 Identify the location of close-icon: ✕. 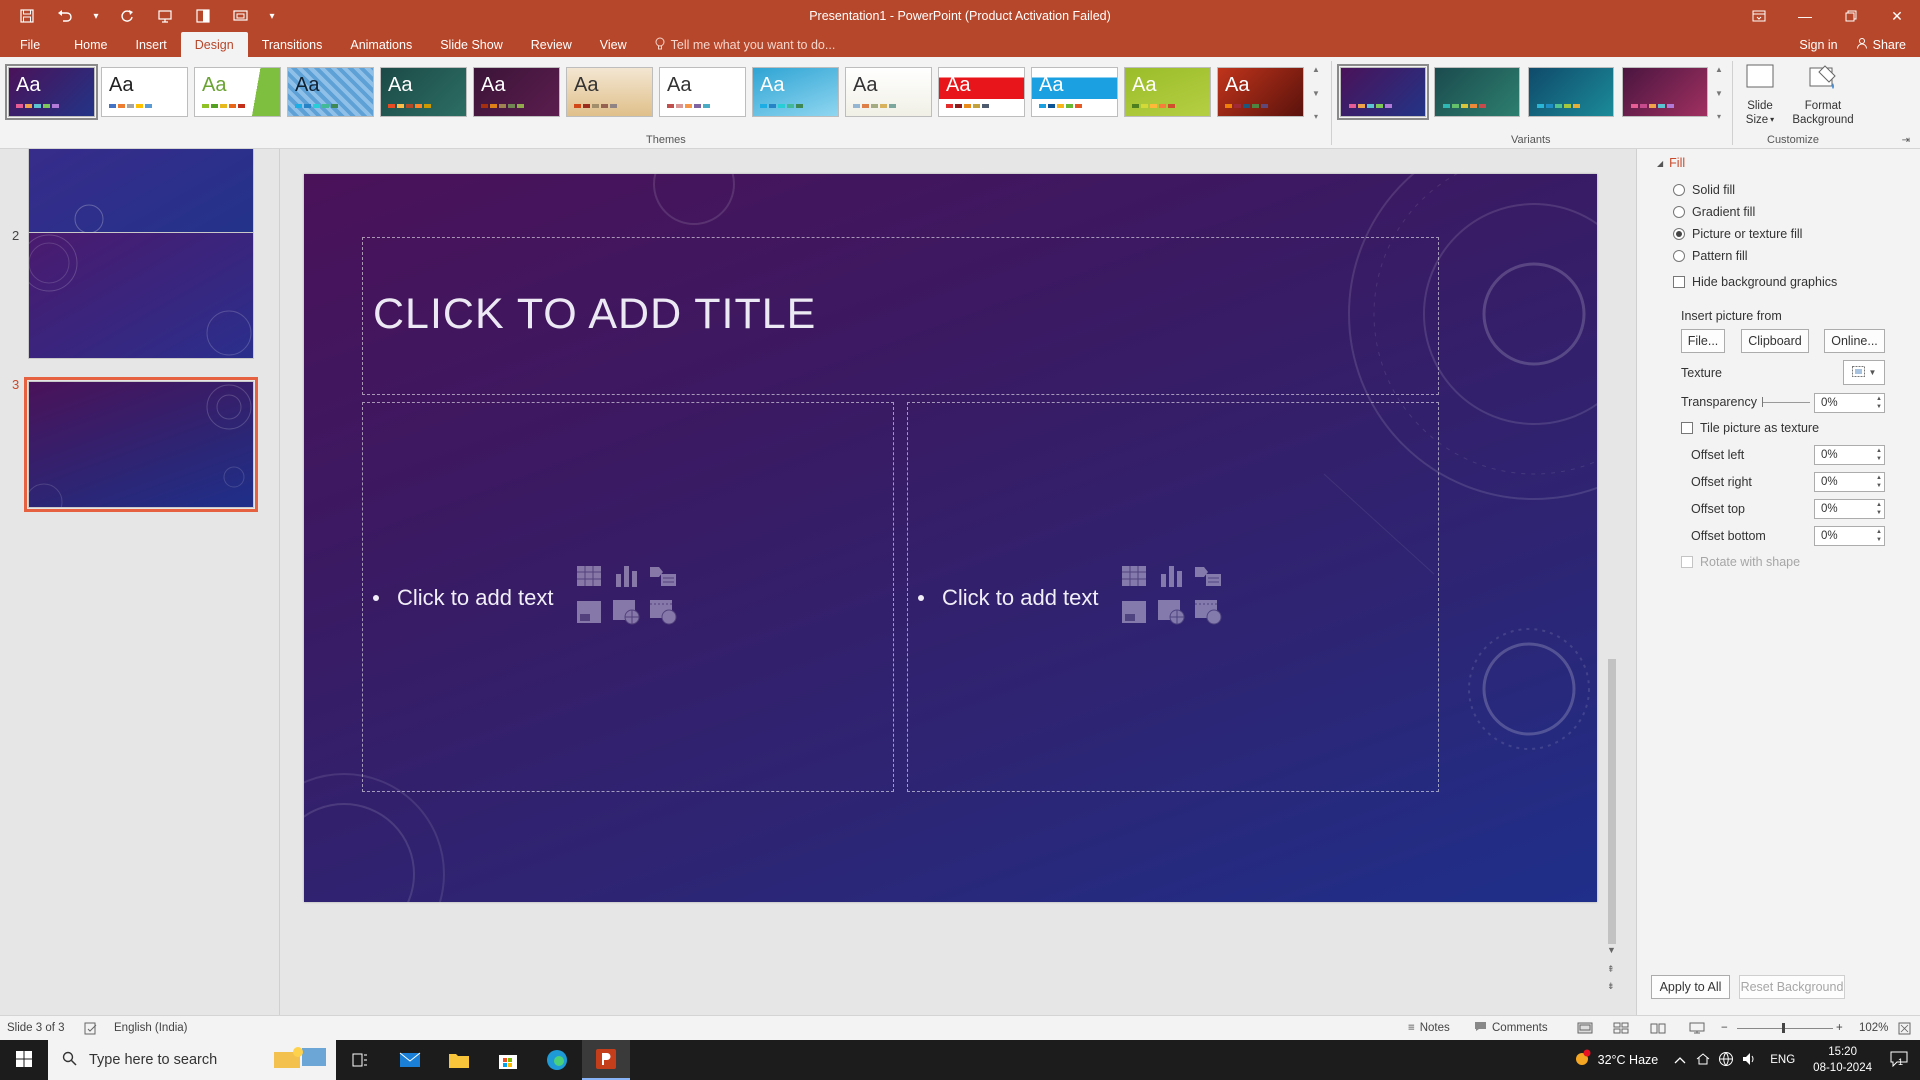
(1897, 16).